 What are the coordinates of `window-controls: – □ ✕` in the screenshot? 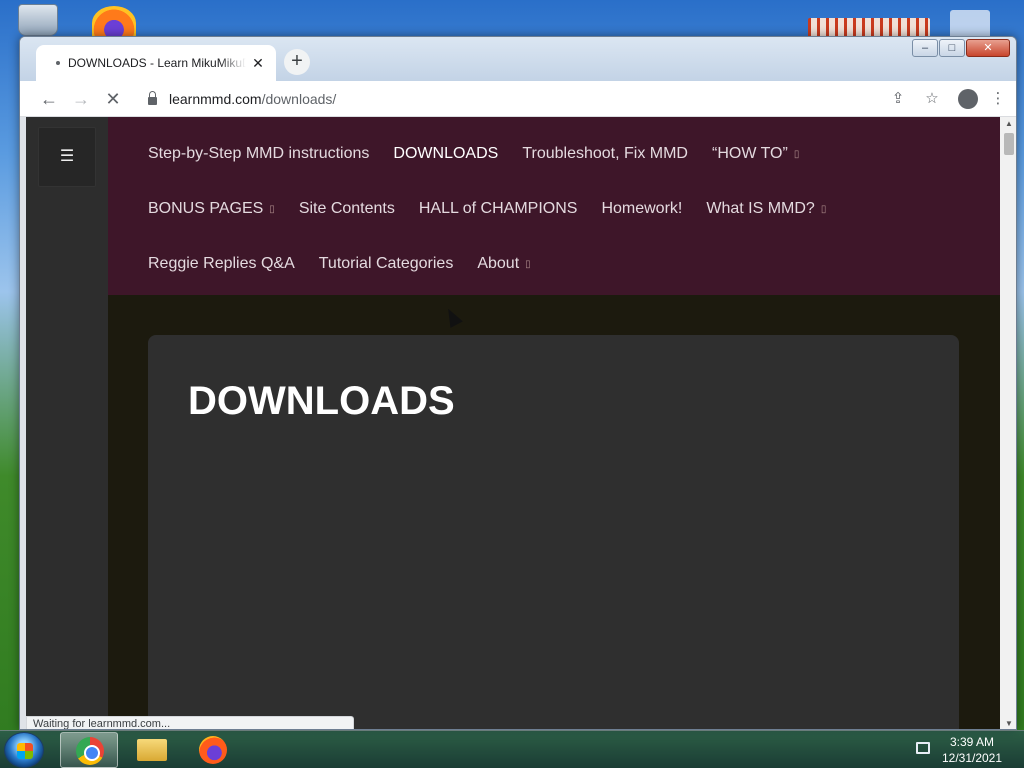 It's located at (960, 48).